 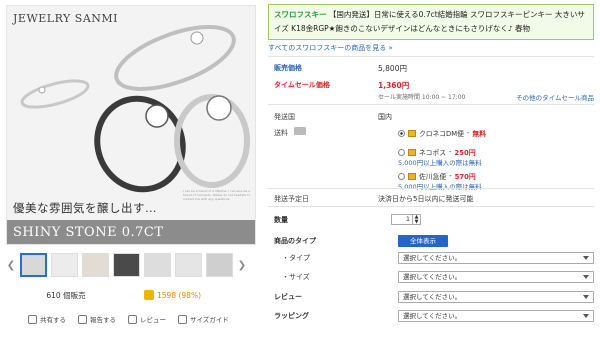 I want to click on option-label: ラッピング, so click(x=291, y=316).